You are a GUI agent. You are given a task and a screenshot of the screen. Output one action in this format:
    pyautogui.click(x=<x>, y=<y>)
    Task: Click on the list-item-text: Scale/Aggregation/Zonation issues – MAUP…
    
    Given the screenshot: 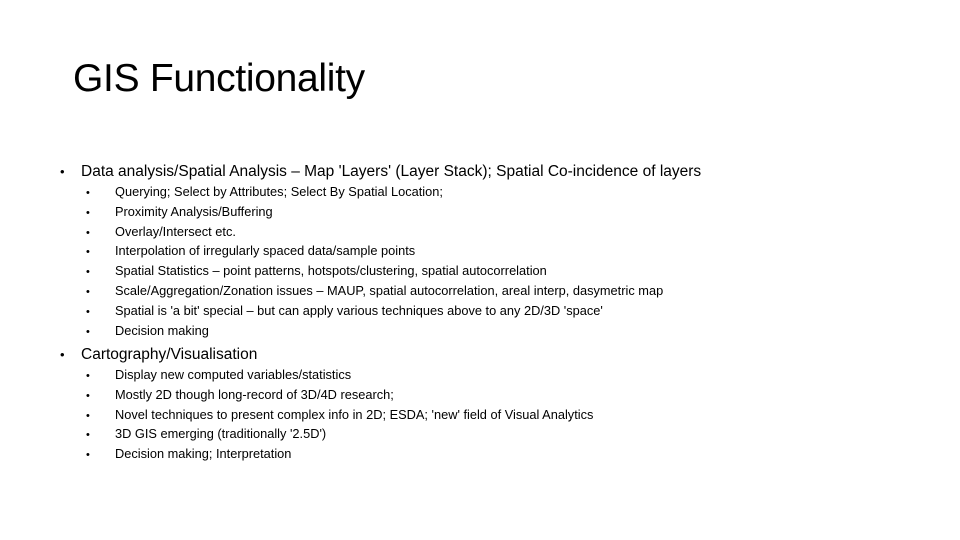 What is the action you would take?
    pyautogui.click(x=389, y=290)
    